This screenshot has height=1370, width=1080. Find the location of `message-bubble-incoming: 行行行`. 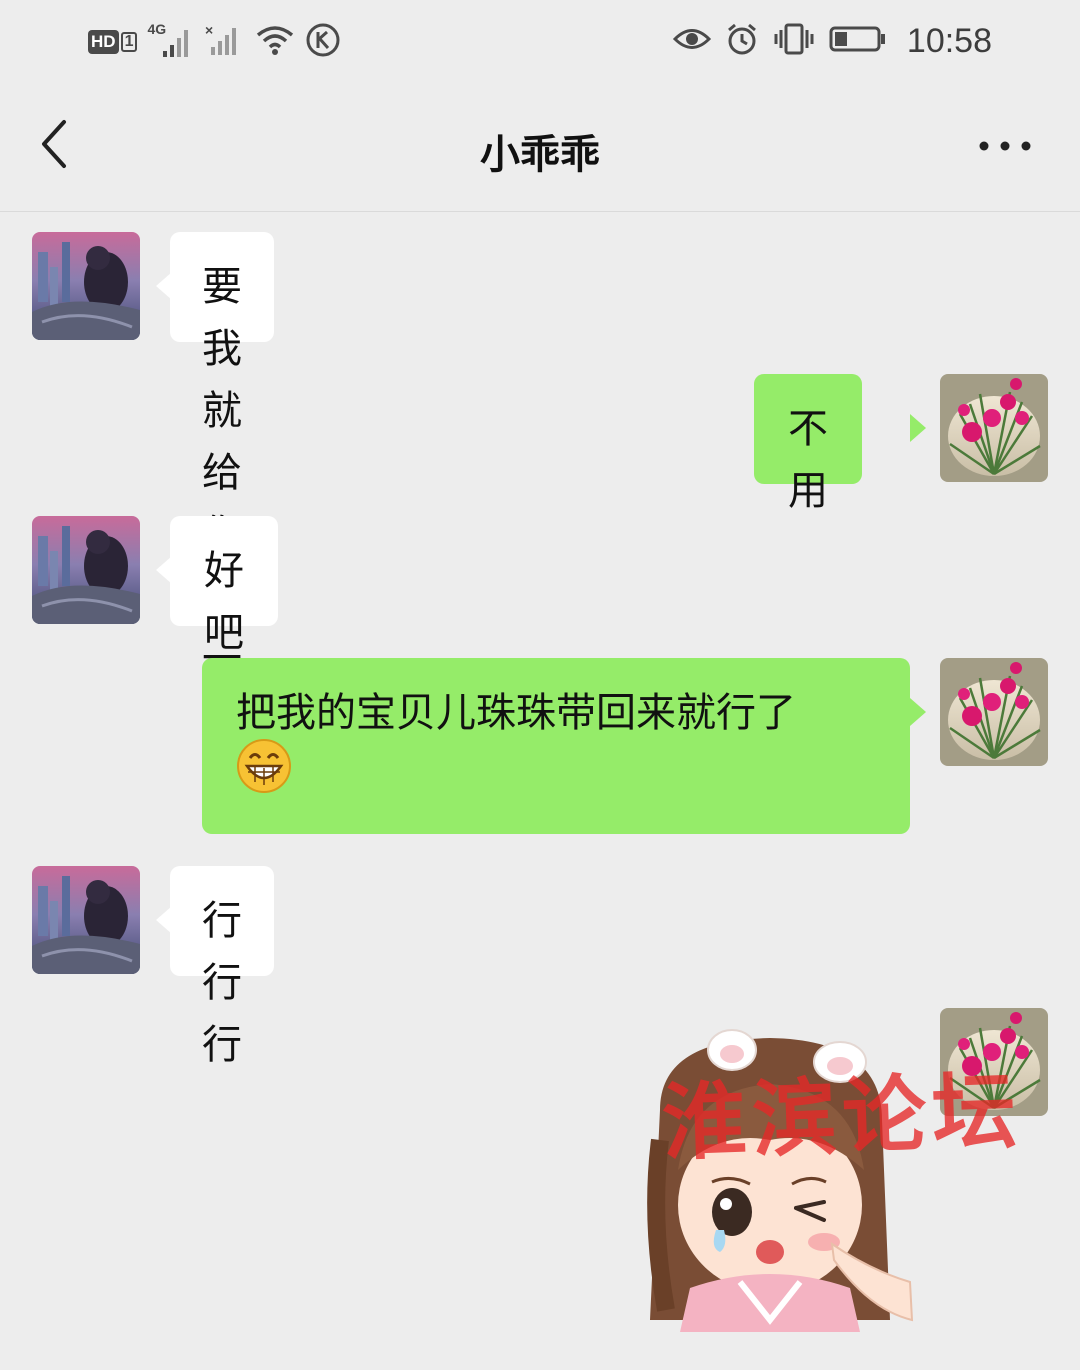

message-bubble-incoming: 行行行 is located at coordinates (222, 967).